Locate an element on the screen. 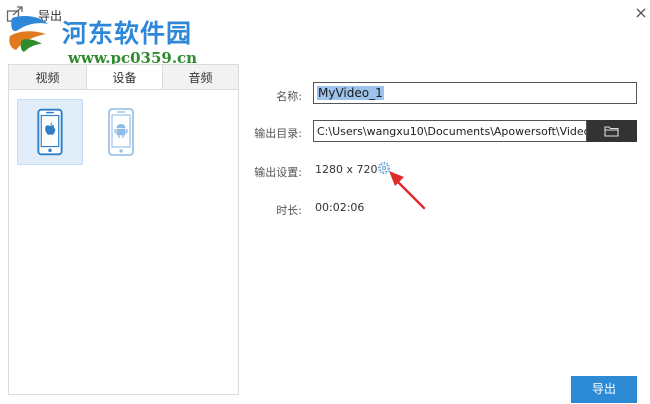 The width and height of the screenshot is (650, 404). android-phone-icon is located at coordinates (121, 132).